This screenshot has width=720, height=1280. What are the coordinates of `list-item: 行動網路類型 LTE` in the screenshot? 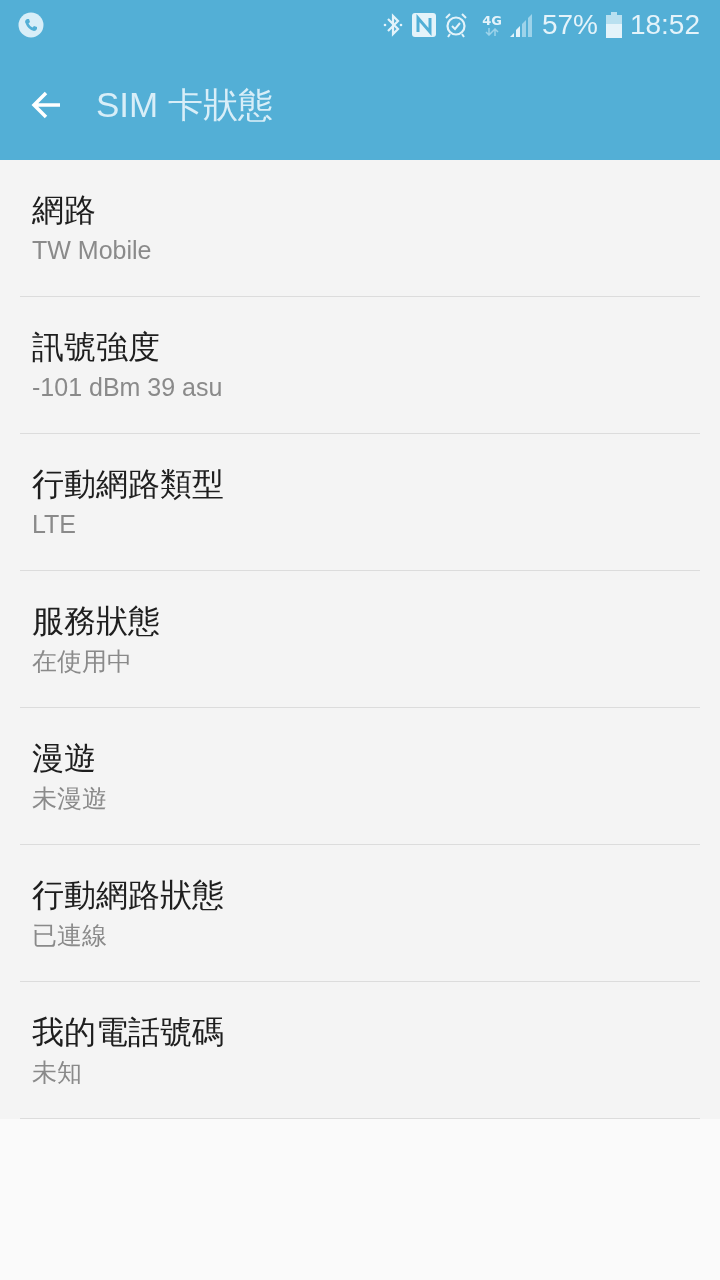 It's located at (360, 502).